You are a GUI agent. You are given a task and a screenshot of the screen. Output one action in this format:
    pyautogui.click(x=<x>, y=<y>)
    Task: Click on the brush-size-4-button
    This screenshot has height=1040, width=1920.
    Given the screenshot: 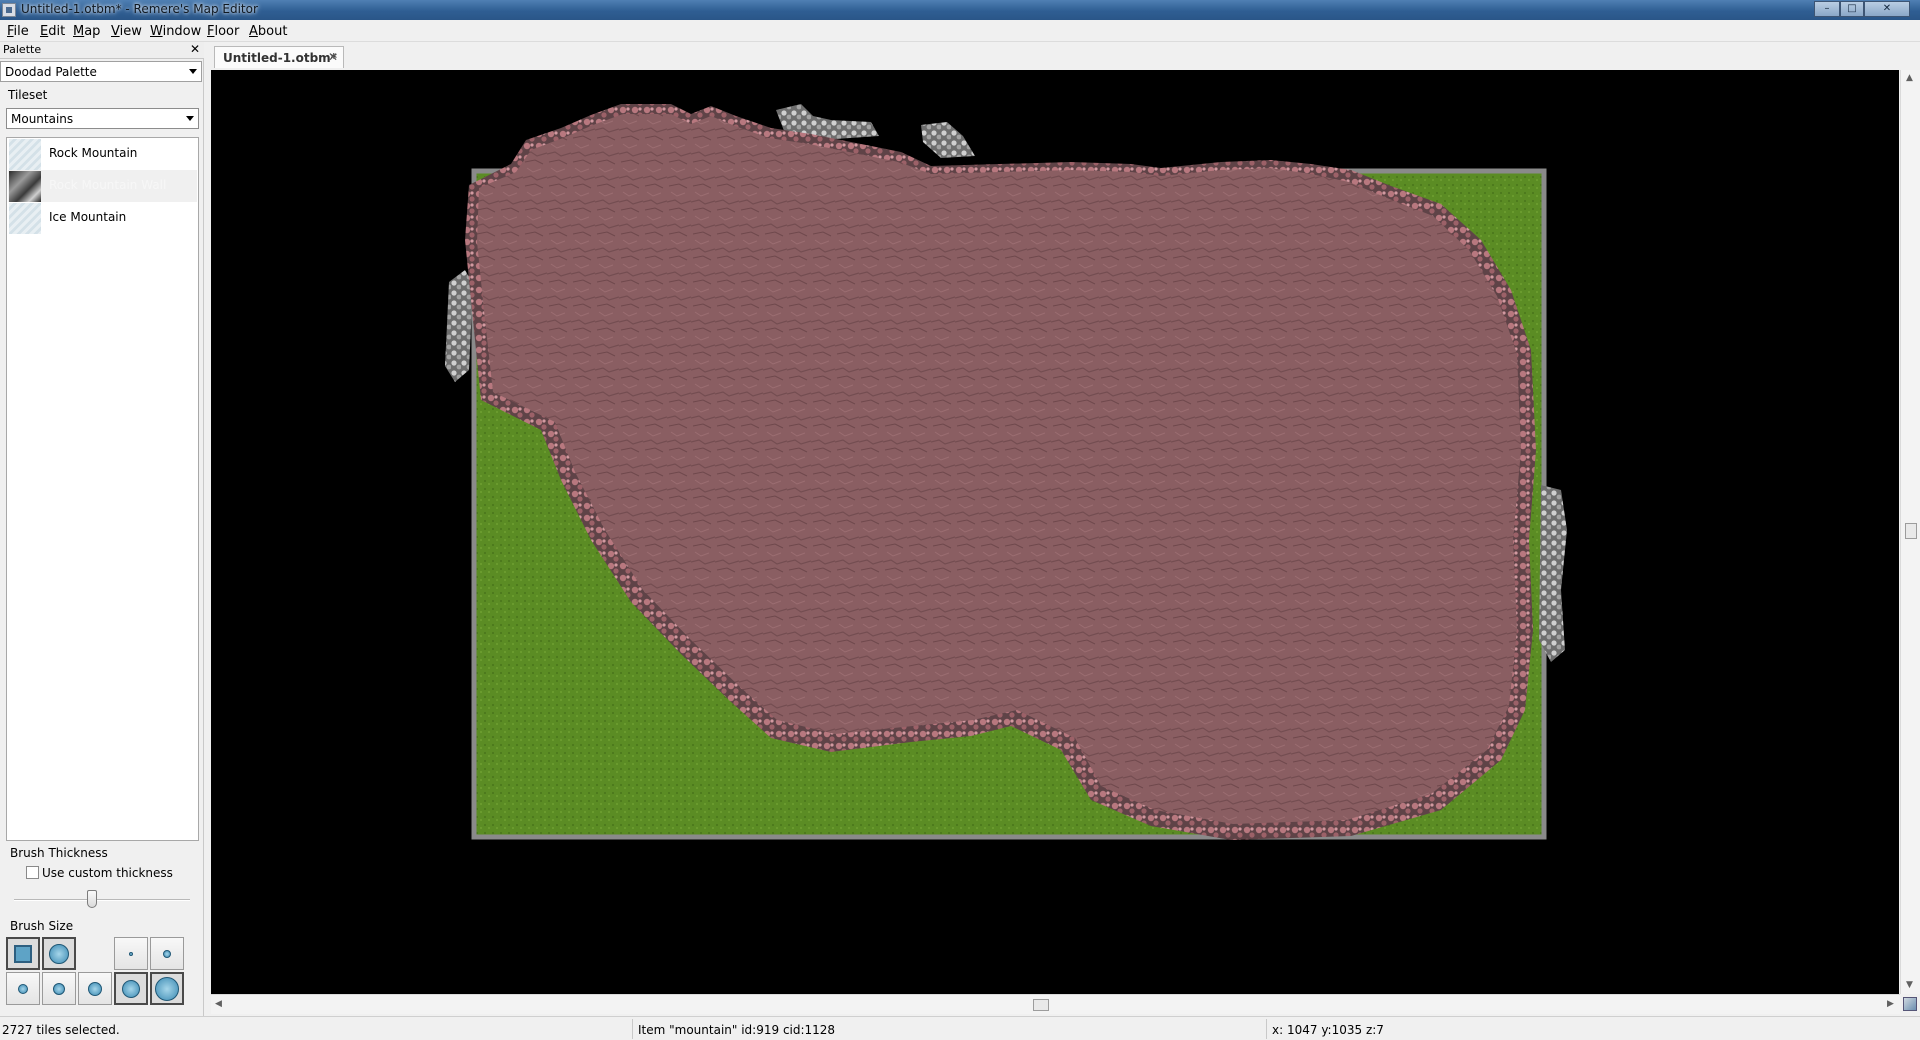 What is the action you would take?
    pyautogui.click(x=59, y=988)
    